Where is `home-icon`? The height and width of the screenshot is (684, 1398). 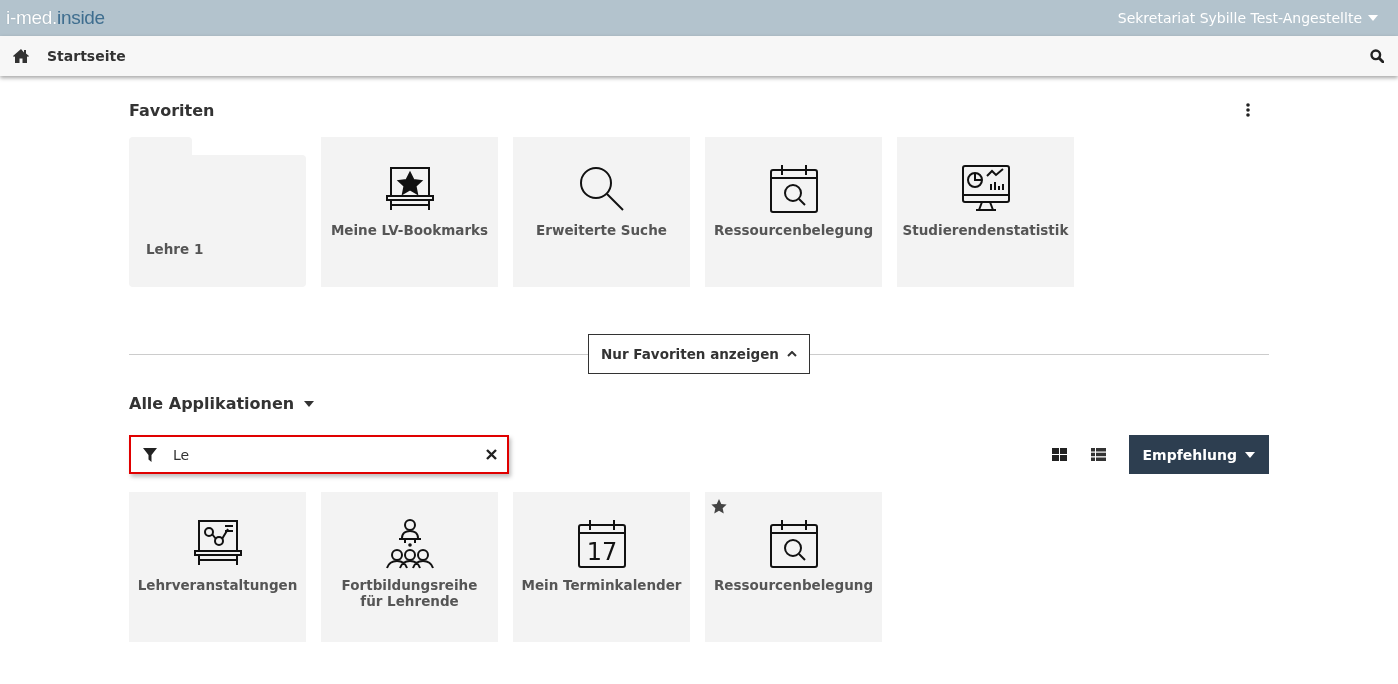
home-icon is located at coordinates (21, 56).